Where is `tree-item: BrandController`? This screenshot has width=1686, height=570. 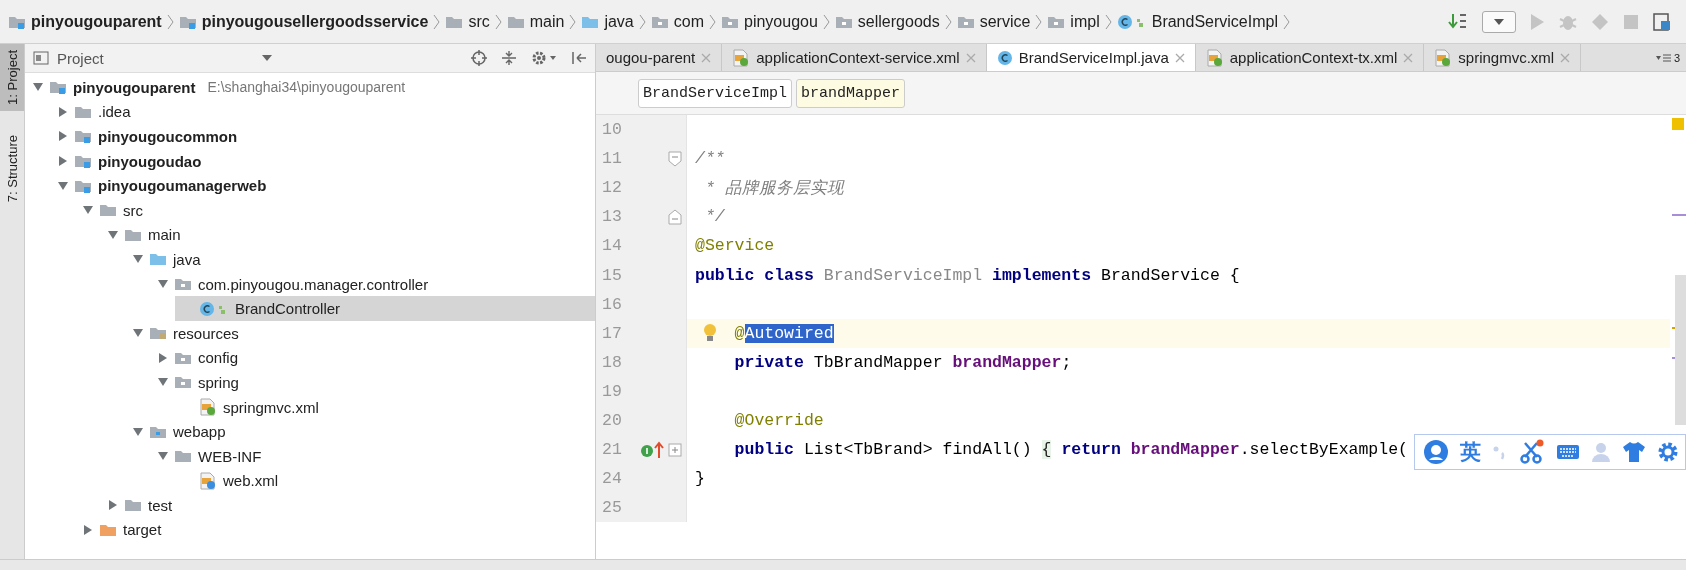
tree-item: BrandController is located at coordinates (385, 308).